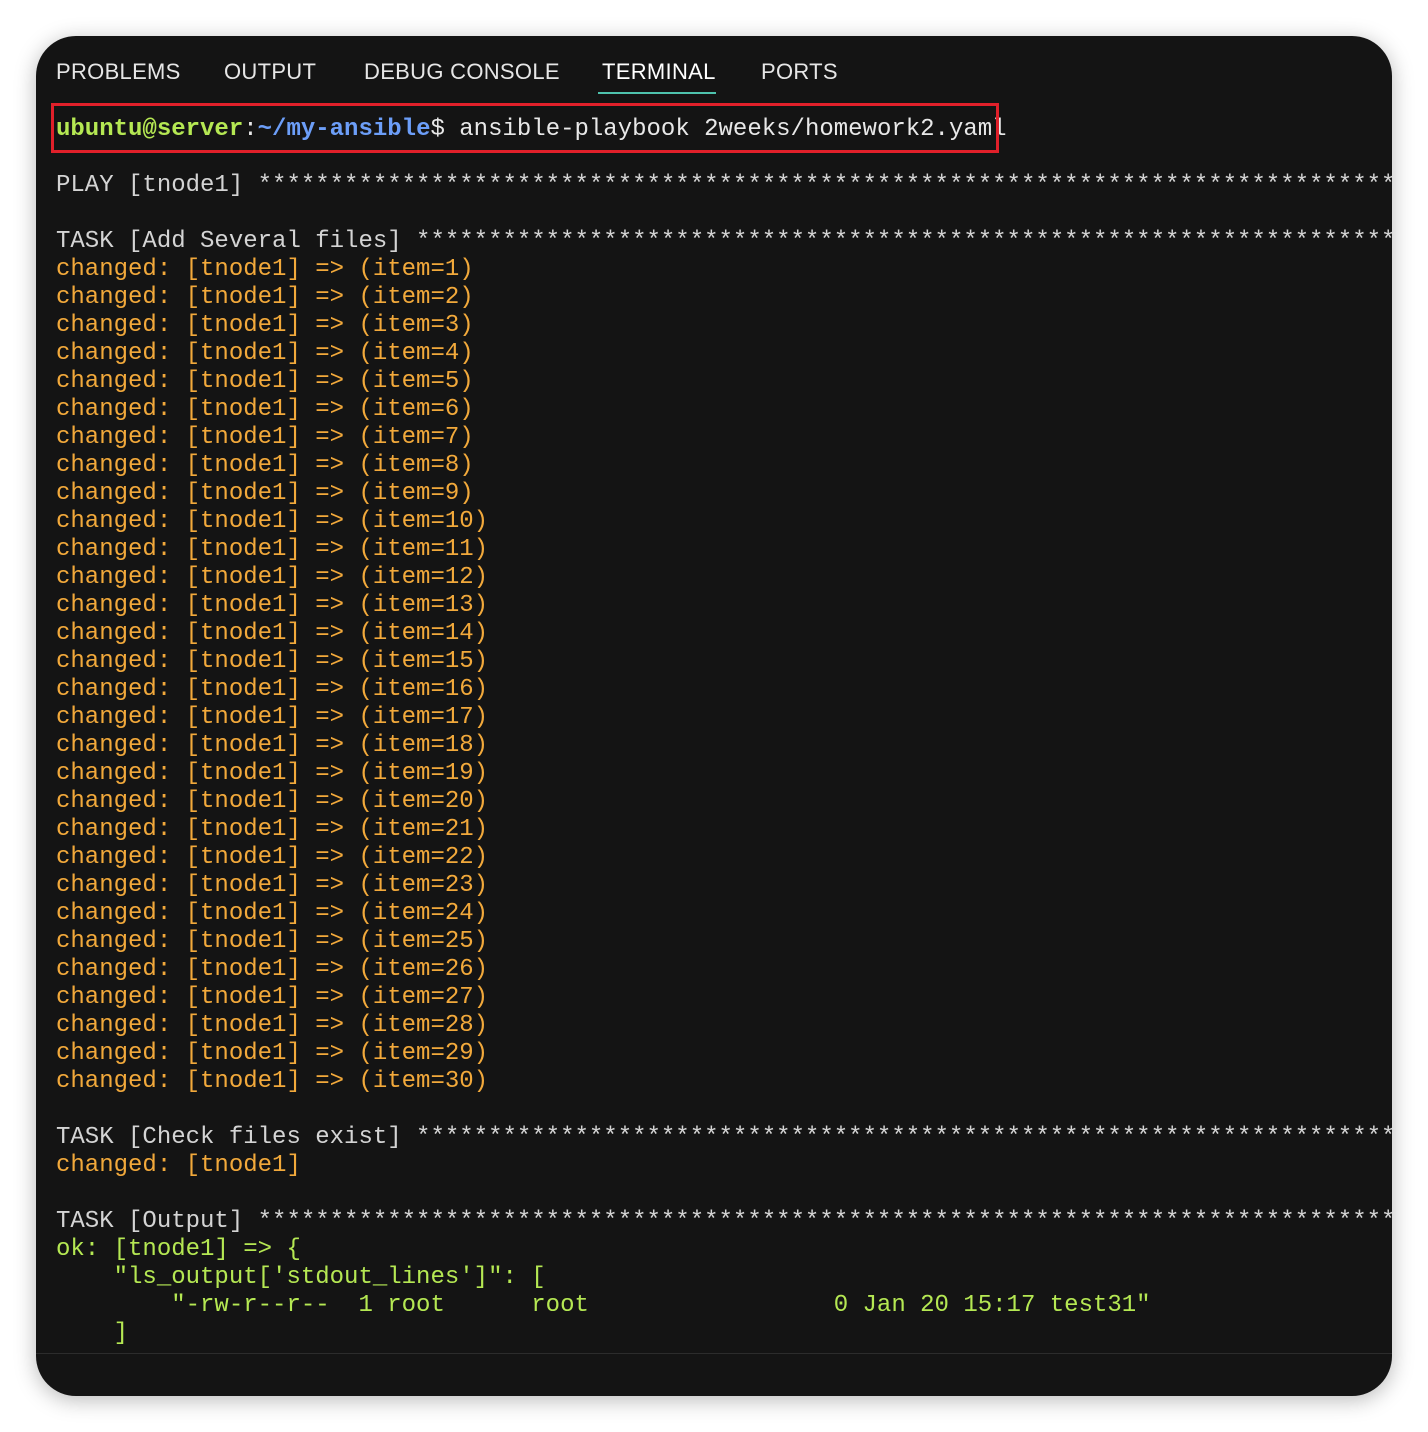 This screenshot has height=1432, width=1428. Describe the element at coordinates (265, 409) in the screenshot. I see `changed-line: changed: [tnode1] => (item=6)` at that location.